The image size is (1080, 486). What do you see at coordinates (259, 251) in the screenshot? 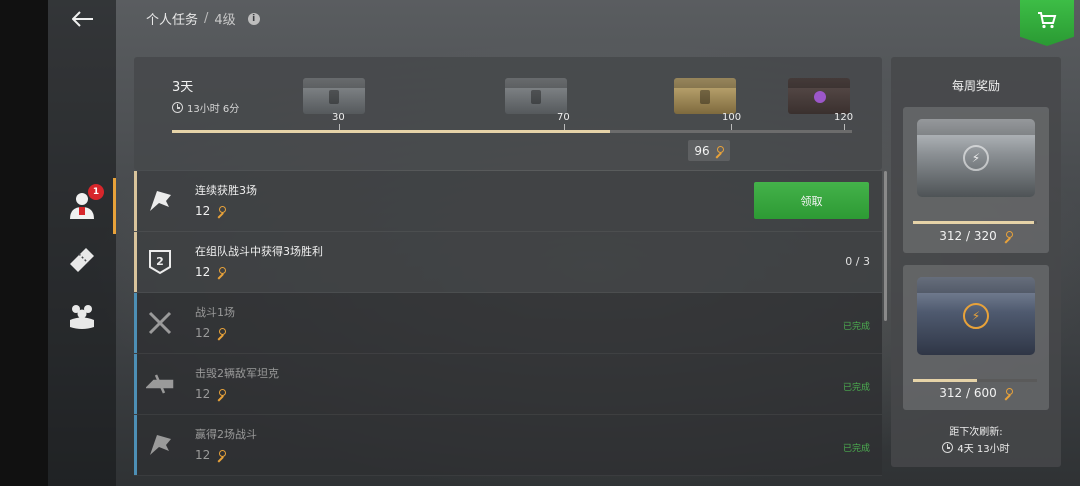
I see `task-name: 在组队战斗中获得3场胜利` at bounding box center [259, 251].